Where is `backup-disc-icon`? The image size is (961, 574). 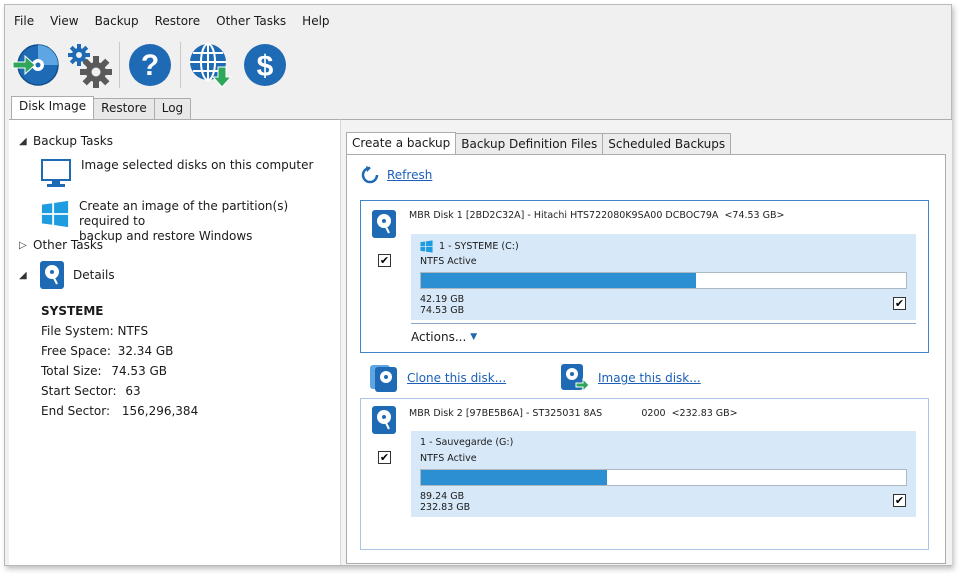 backup-disc-icon is located at coordinates (35, 65).